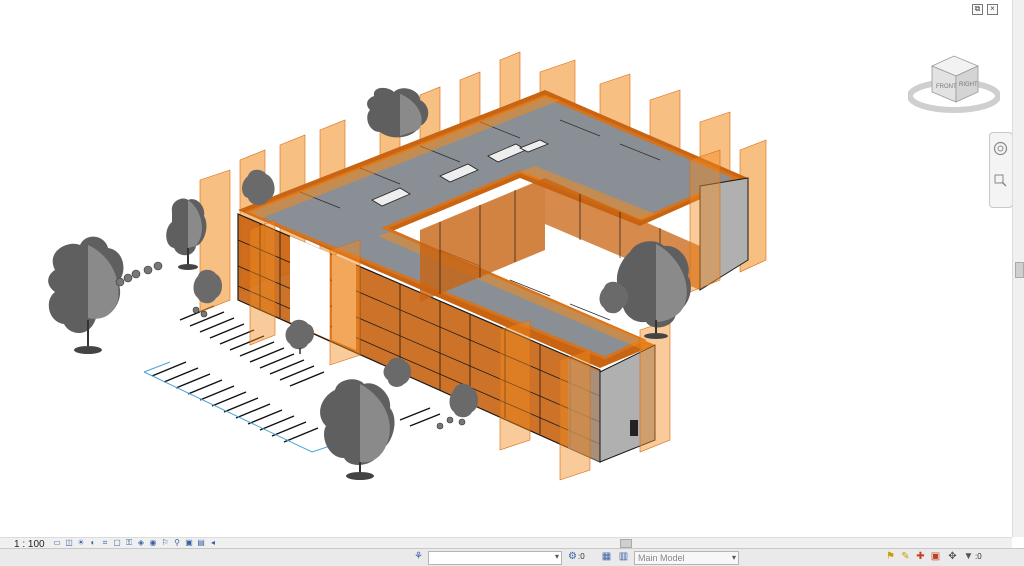  What do you see at coordinates (213, 542) in the screenshot?
I see `arrow-icon: ◂` at bounding box center [213, 542].